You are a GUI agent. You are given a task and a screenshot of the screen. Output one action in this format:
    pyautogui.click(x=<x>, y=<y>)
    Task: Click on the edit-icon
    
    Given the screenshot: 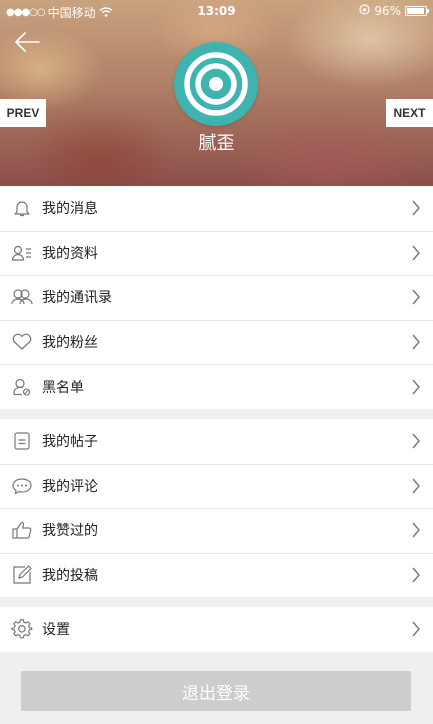 What is the action you would take?
    pyautogui.click(x=22, y=575)
    